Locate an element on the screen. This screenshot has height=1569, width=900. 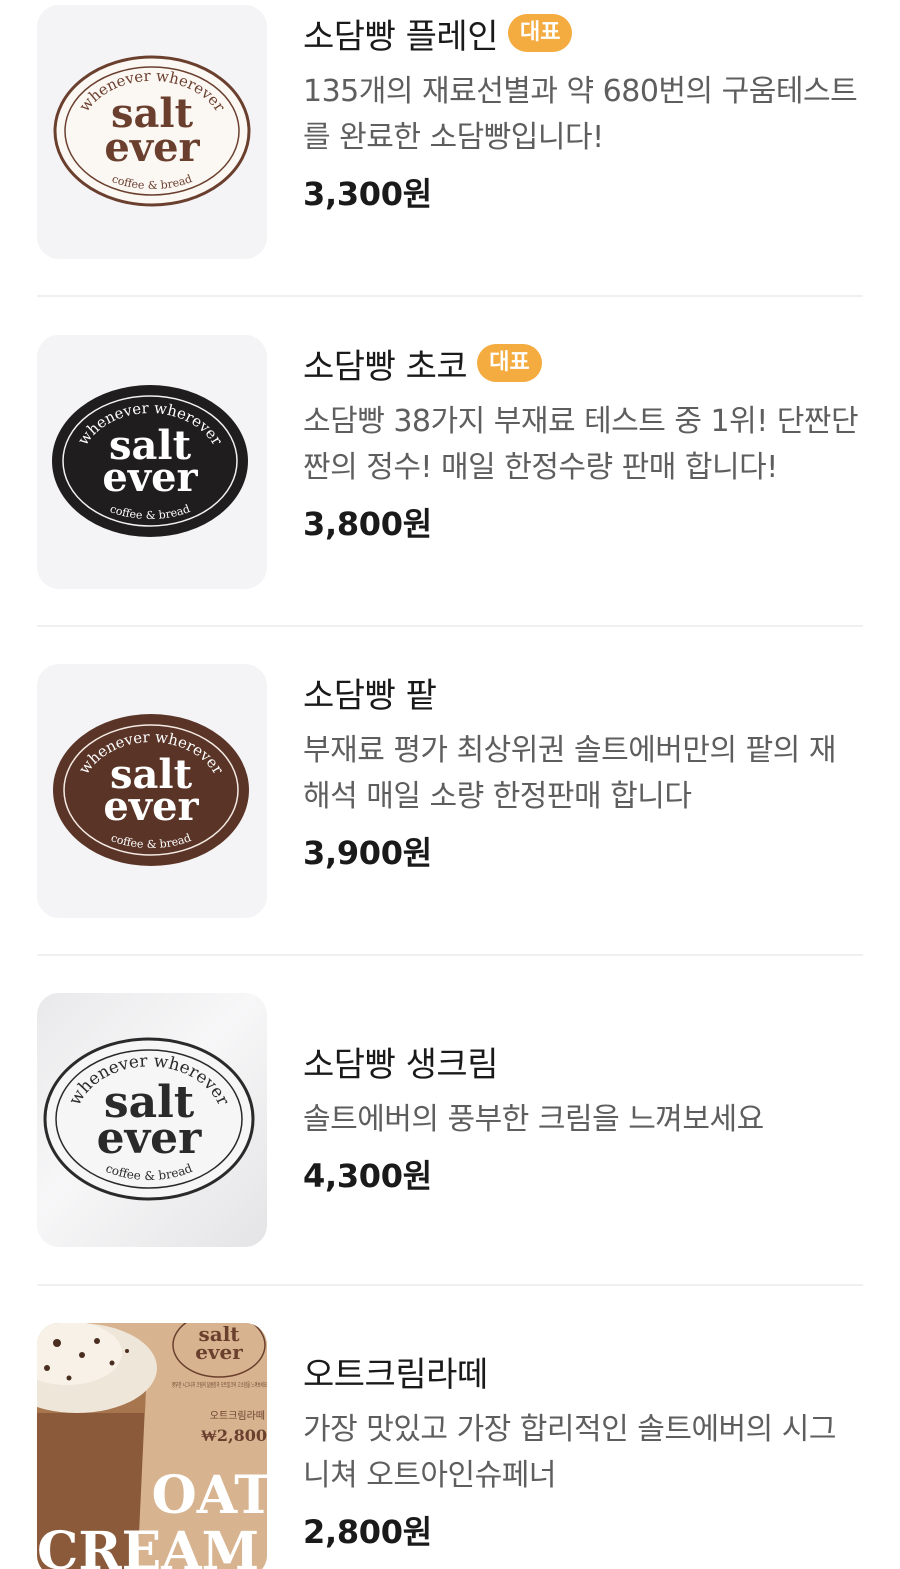
menu-item-price: 2,800원 is located at coordinates (367, 1532).